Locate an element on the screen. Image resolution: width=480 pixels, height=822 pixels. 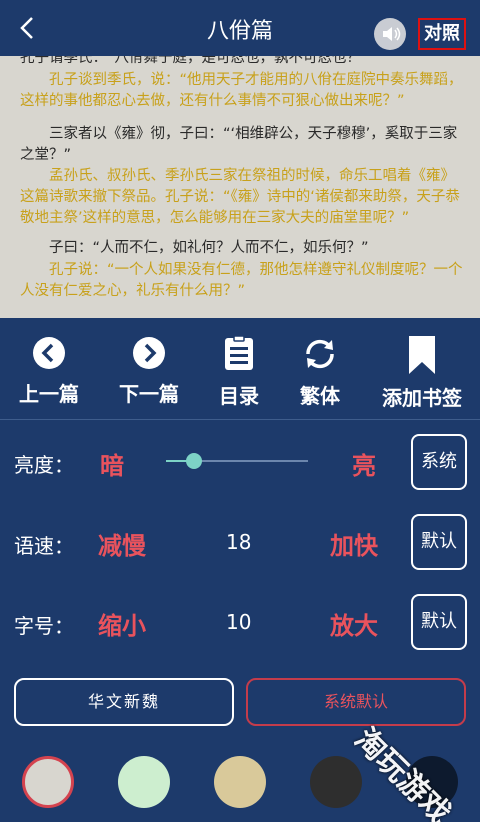
page-title: 八佾篇 is located at coordinates (239, 31).